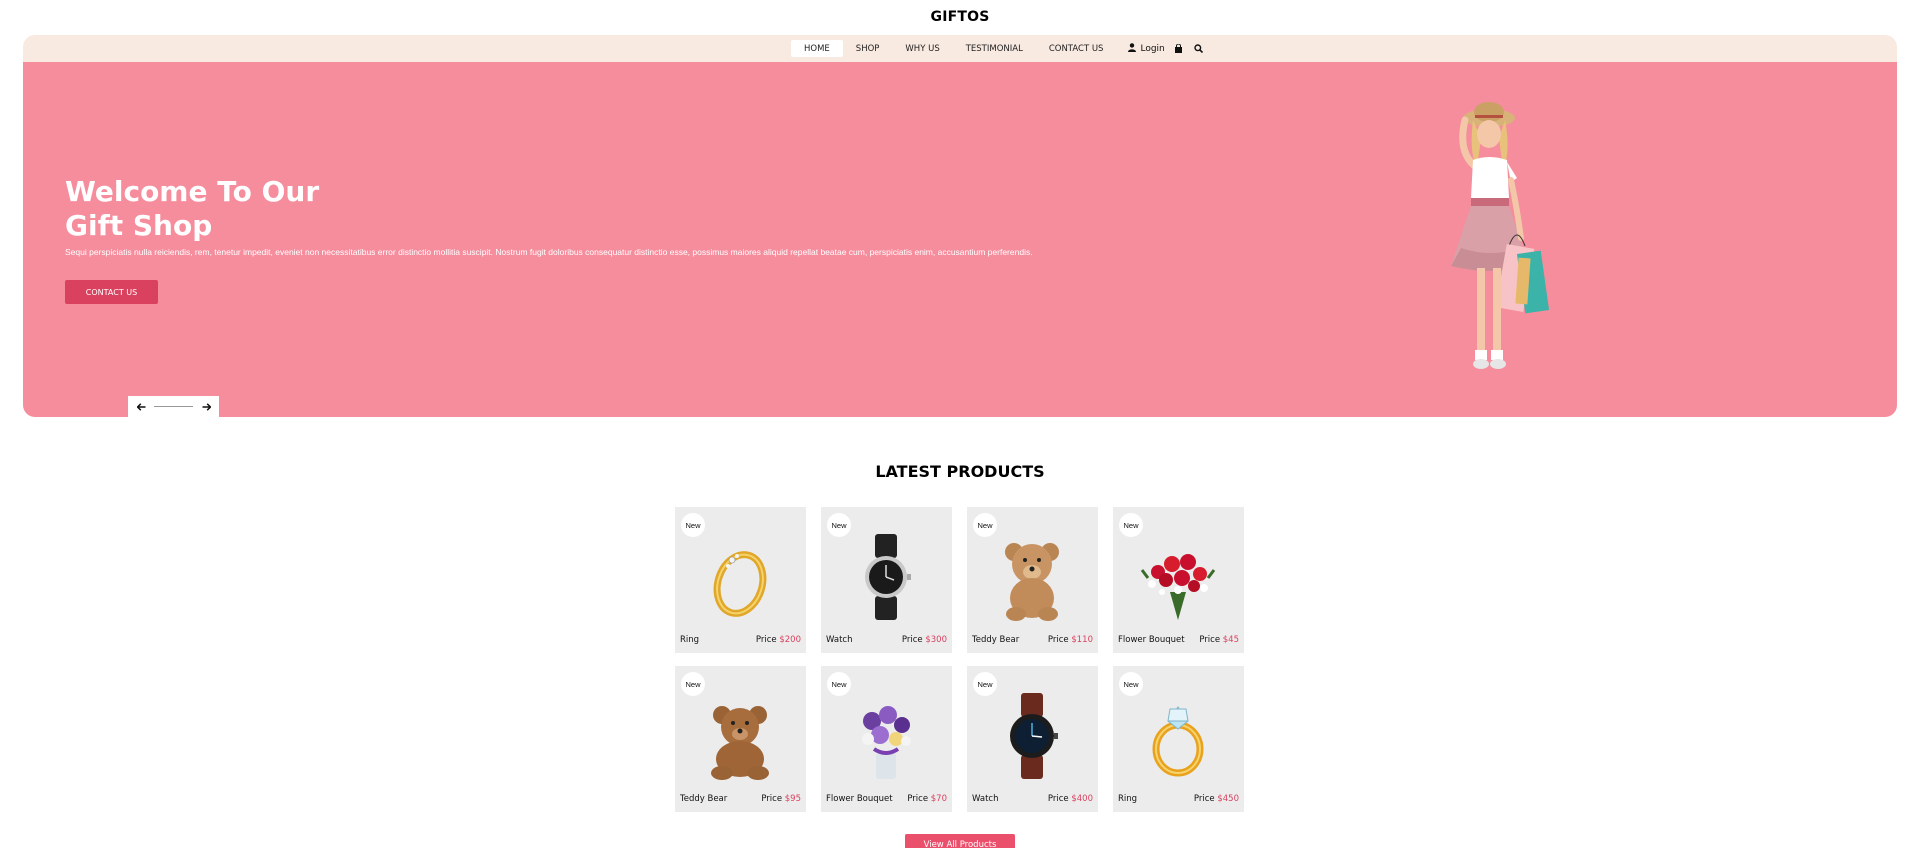 The height and width of the screenshot is (848, 1920). I want to click on product-price: Price $200, so click(778, 640).